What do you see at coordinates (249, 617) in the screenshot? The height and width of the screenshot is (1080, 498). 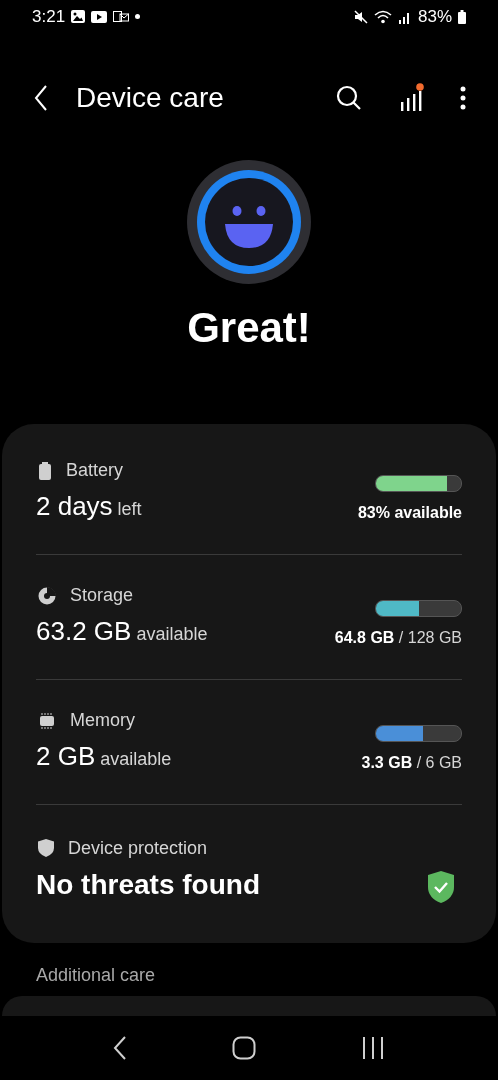 I see `care-item: Storage 63.2 GB available 64.8 GB / 128 GB` at bounding box center [249, 617].